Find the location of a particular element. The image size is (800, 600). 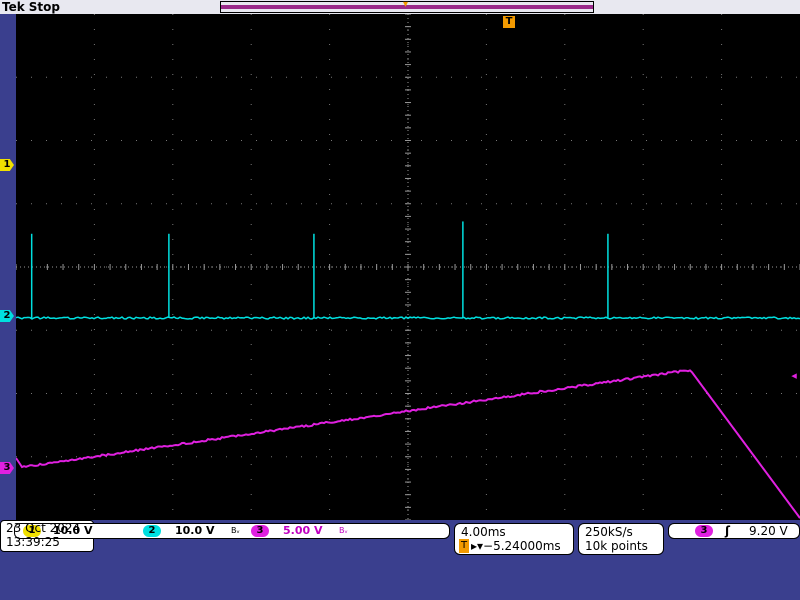

horizontal-panel: 4.00ms T ▸▾−5.24000ms is located at coordinates (514, 539).